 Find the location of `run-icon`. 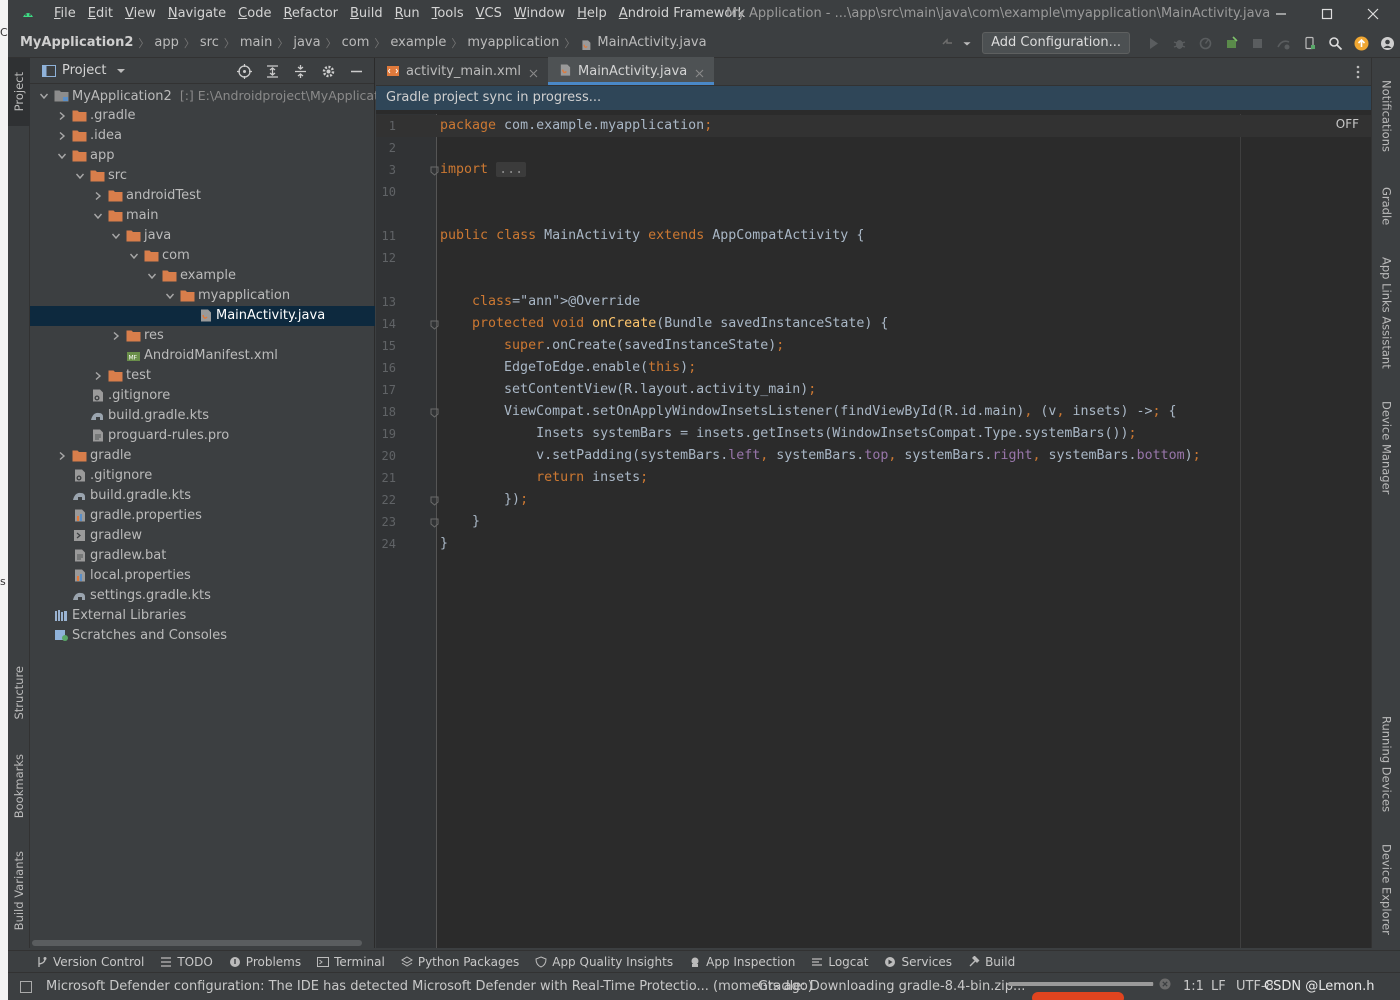

run-icon is located at coordinates (1153, 43).